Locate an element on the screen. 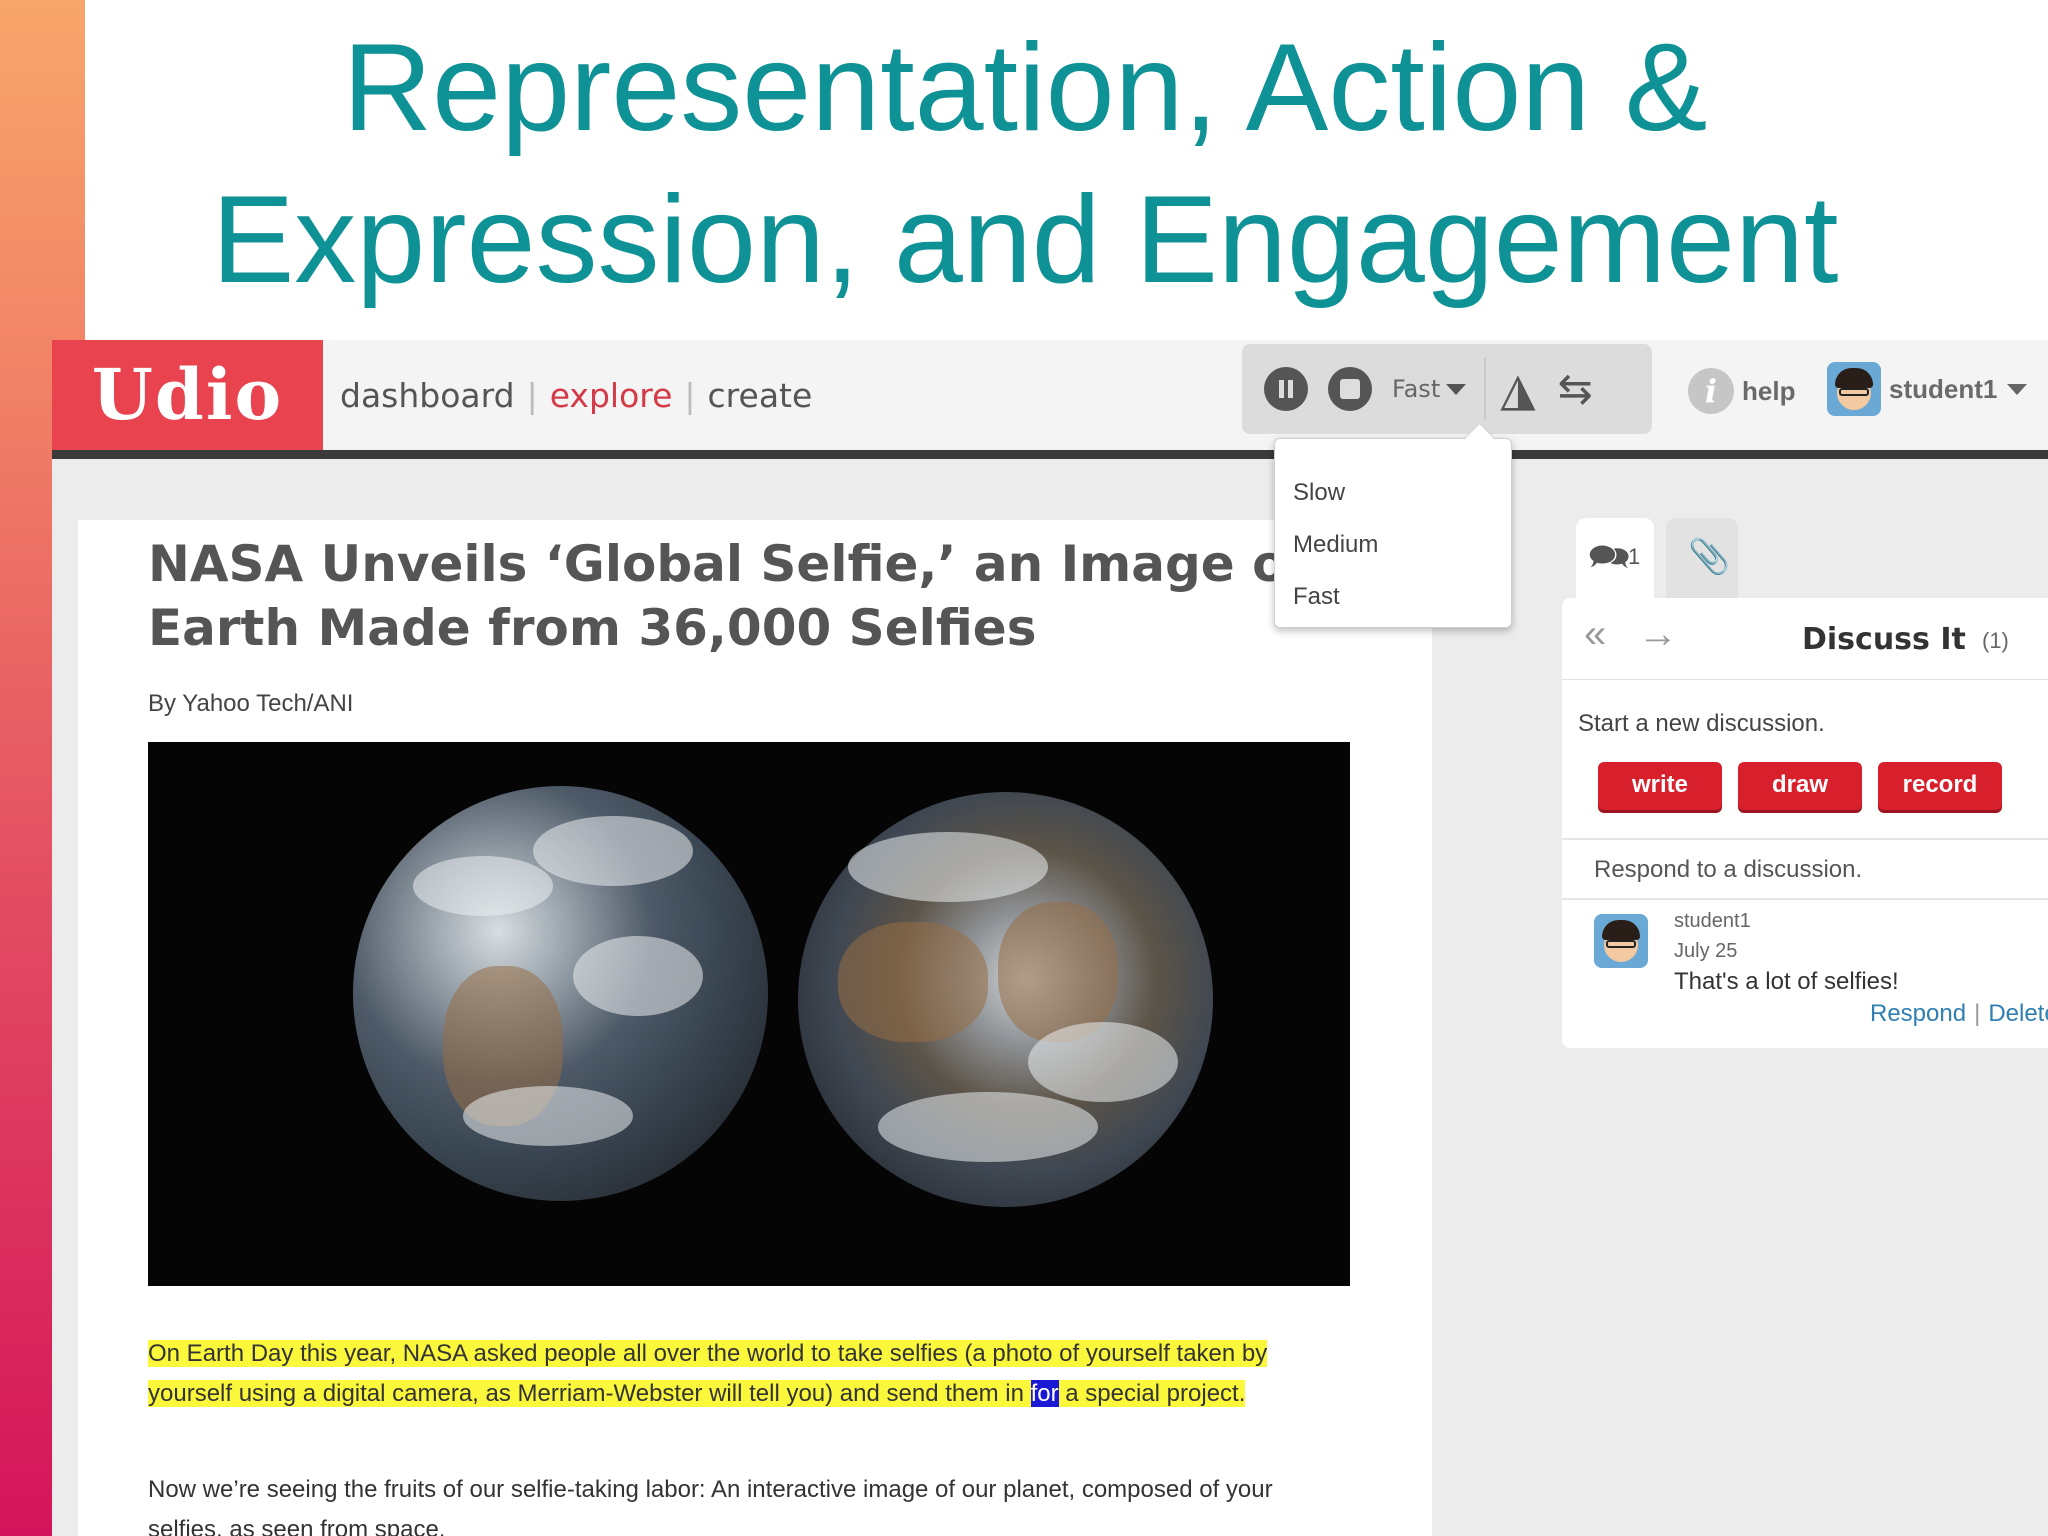 The height and width of the screenshot is (1536, 2048). nav-create: create is located at coordinates (760, 395).